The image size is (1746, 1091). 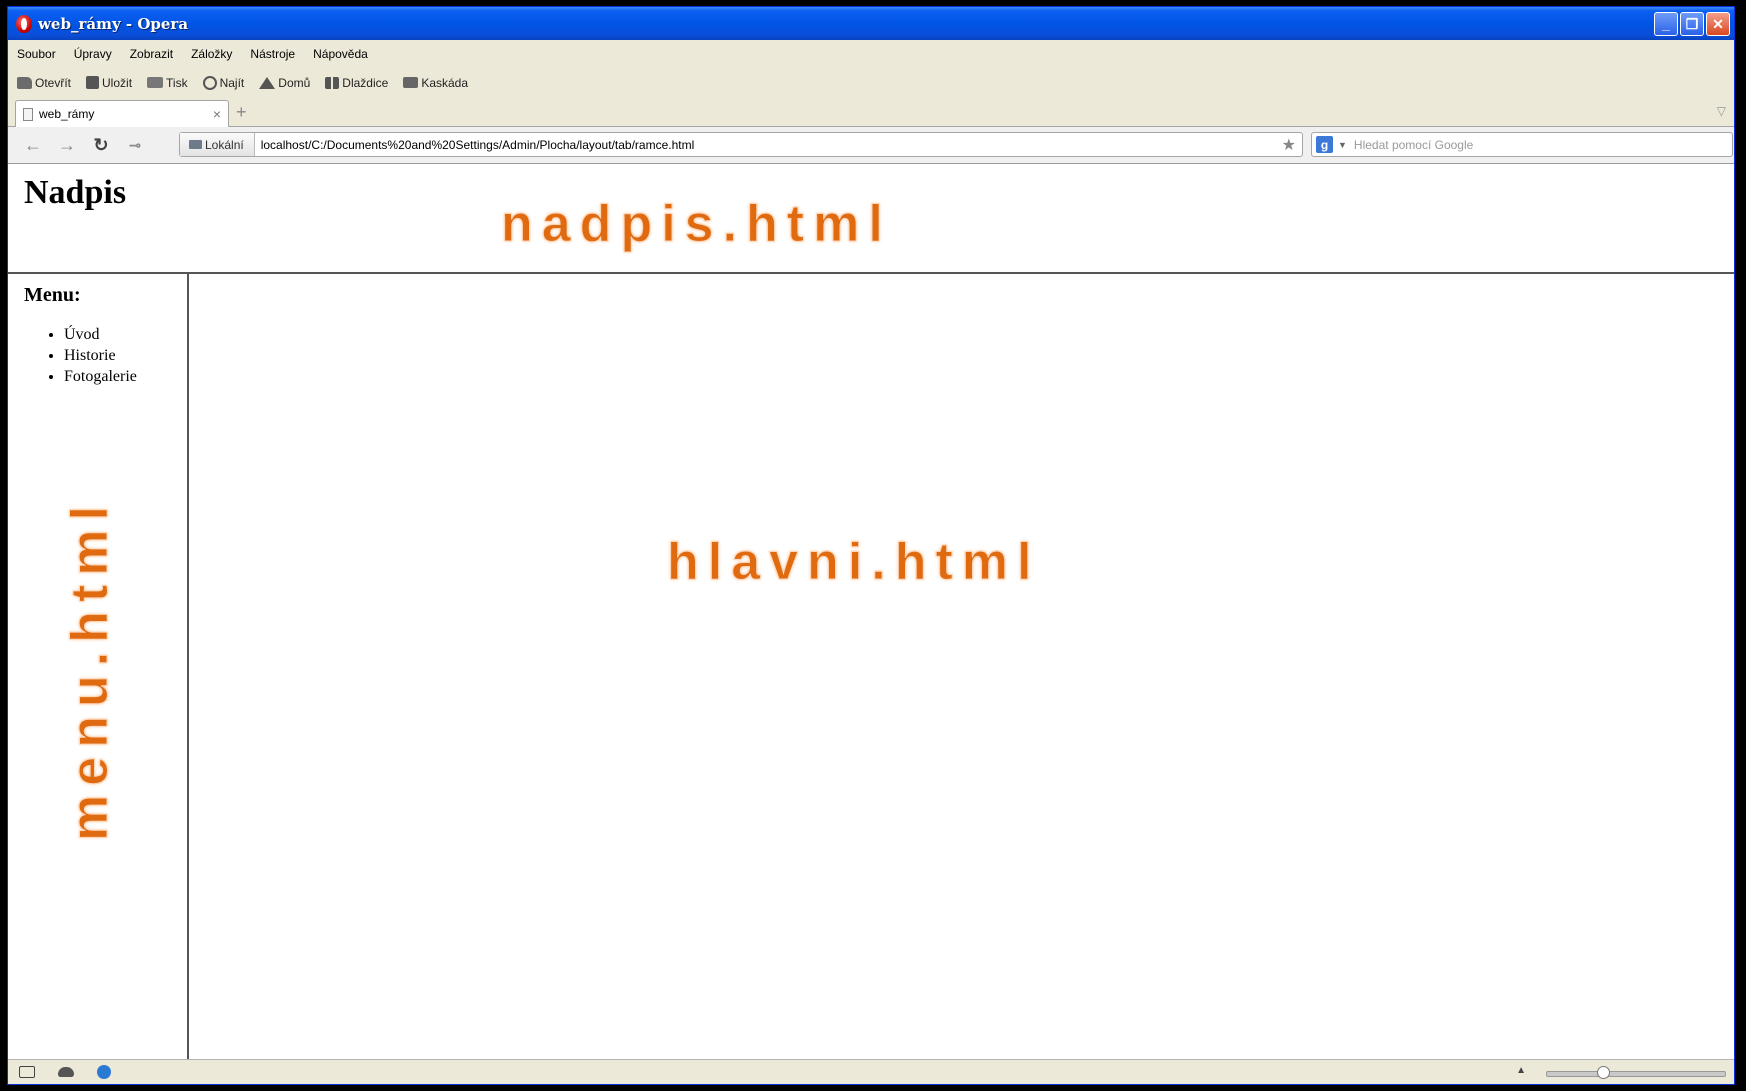 What do you see at coordinates (232, 82) in the screenshot?
I see `find-label: Najít` at bounding box center [232, 82].